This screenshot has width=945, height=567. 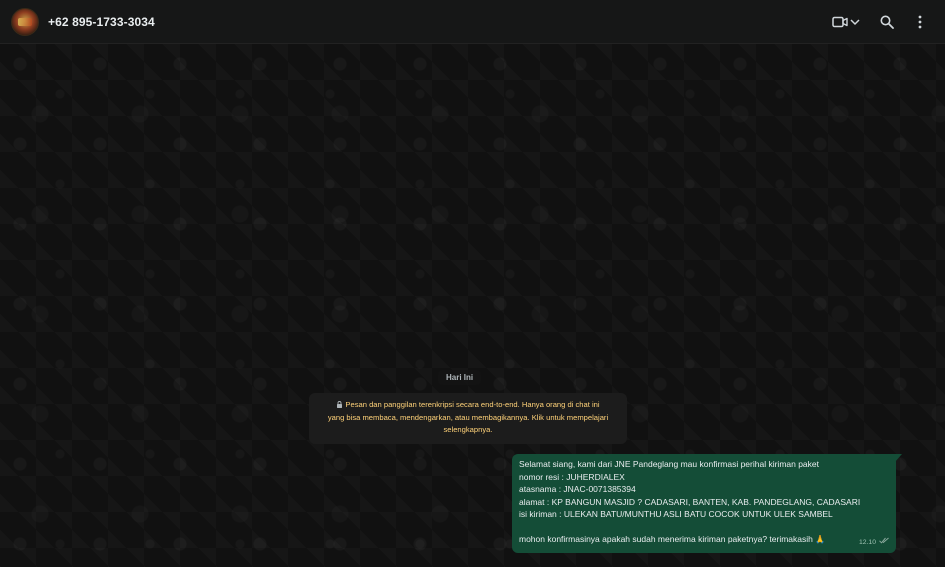 I want to click on message-line: nomor resi : JUHERDIALEX, so click(x=572, y=476).